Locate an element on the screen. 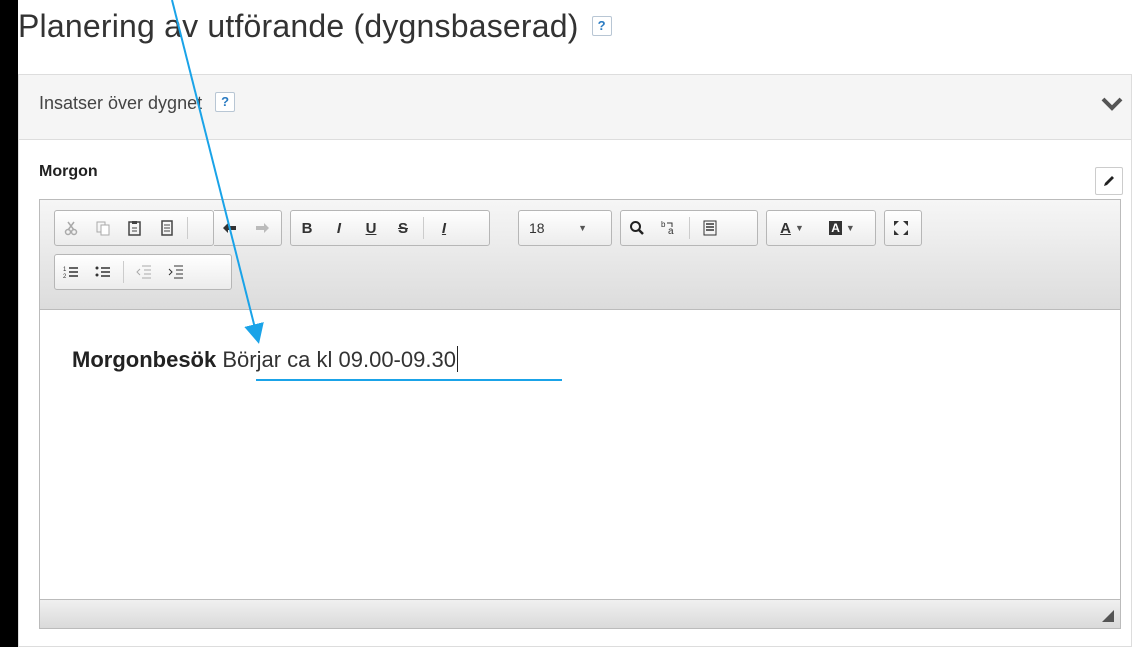 The width and height of the screenshot is (1132, 647). colors-group: A ▼ A ▼ is located at coordinates (821, 228).